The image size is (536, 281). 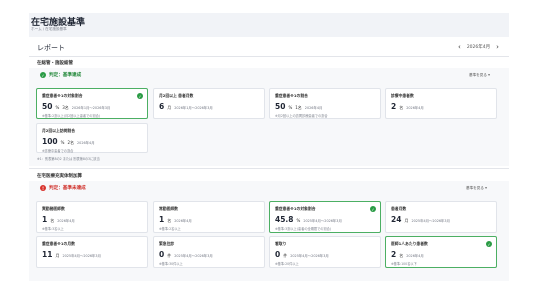 What do you see at coordinates (441, 103) in the screenshot?
I see `card-active-patients: 診療中患者数 2 名 2026年4月` at bounding box center [441, 103].